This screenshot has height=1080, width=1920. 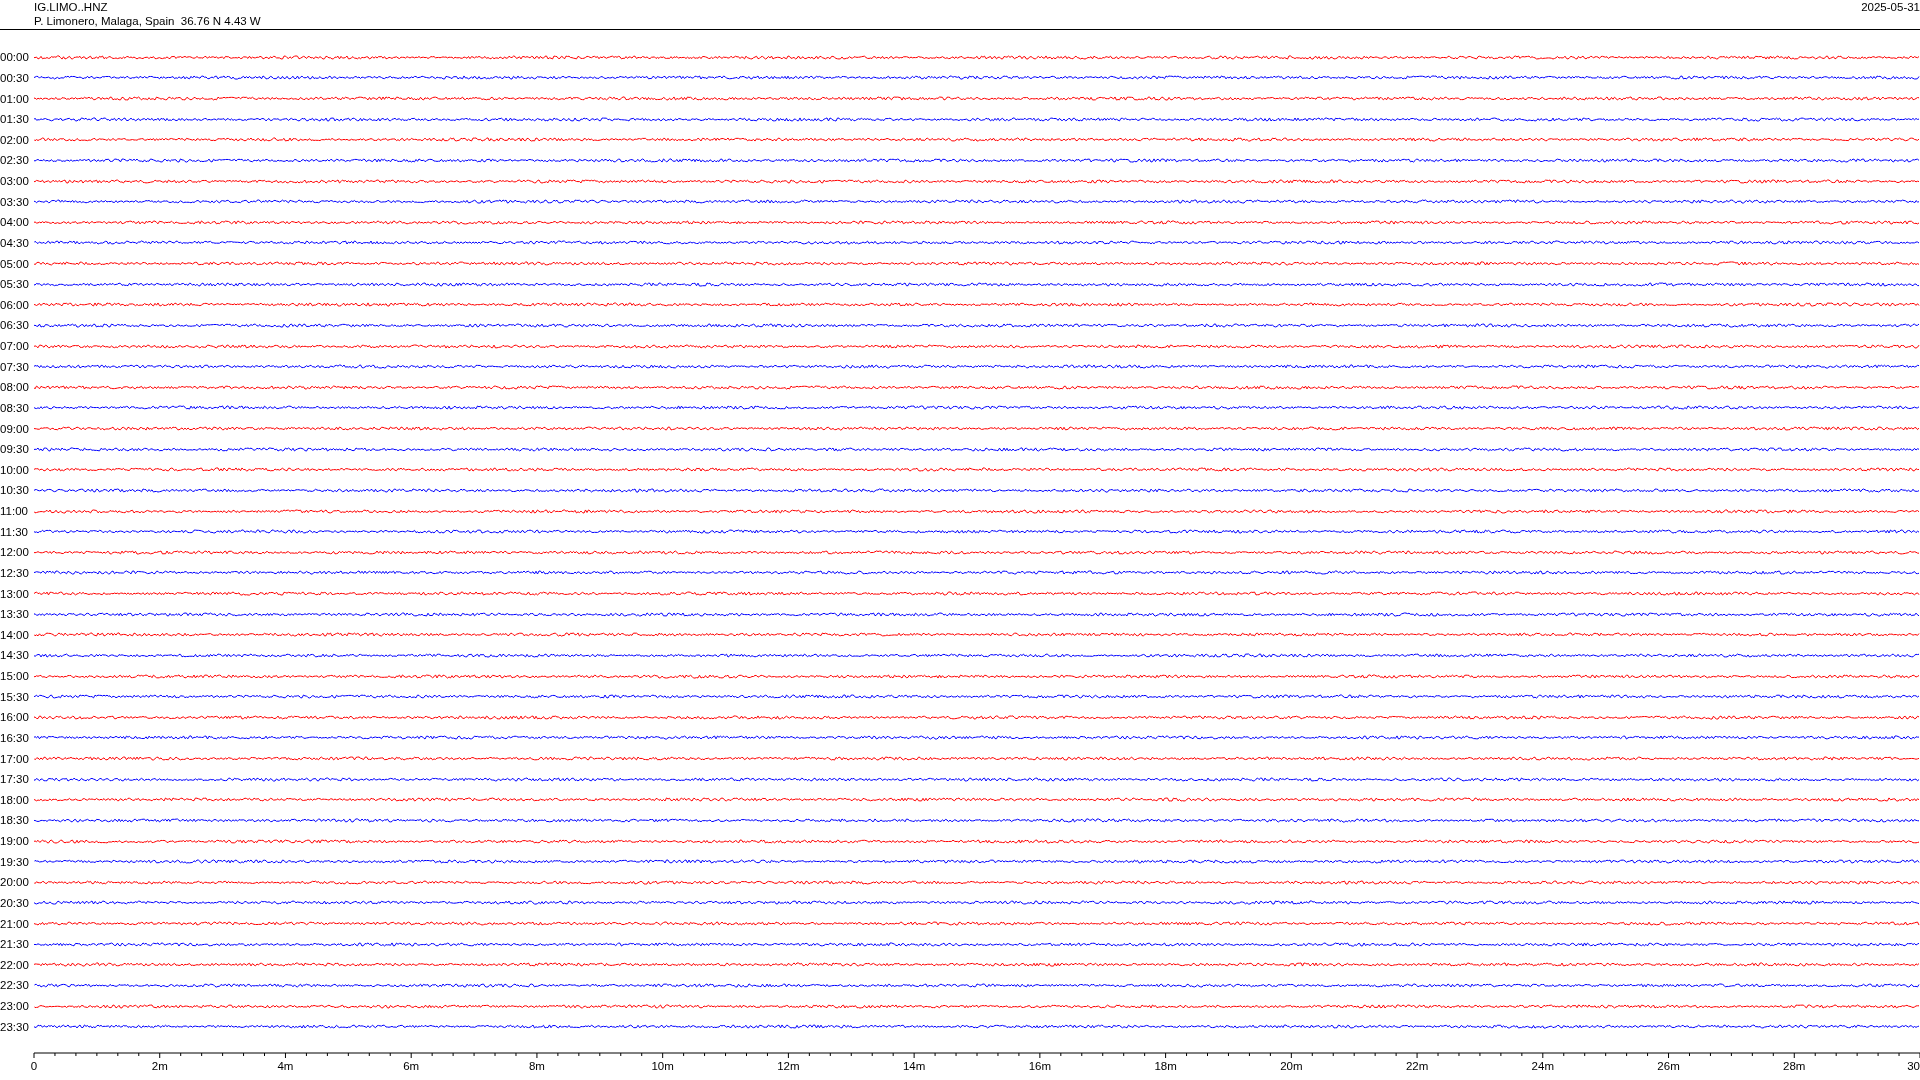 What do you see at coordinates (15, 779) in the screenshot?
I see `time-label: 17:30` at bounding box center [15, 779].